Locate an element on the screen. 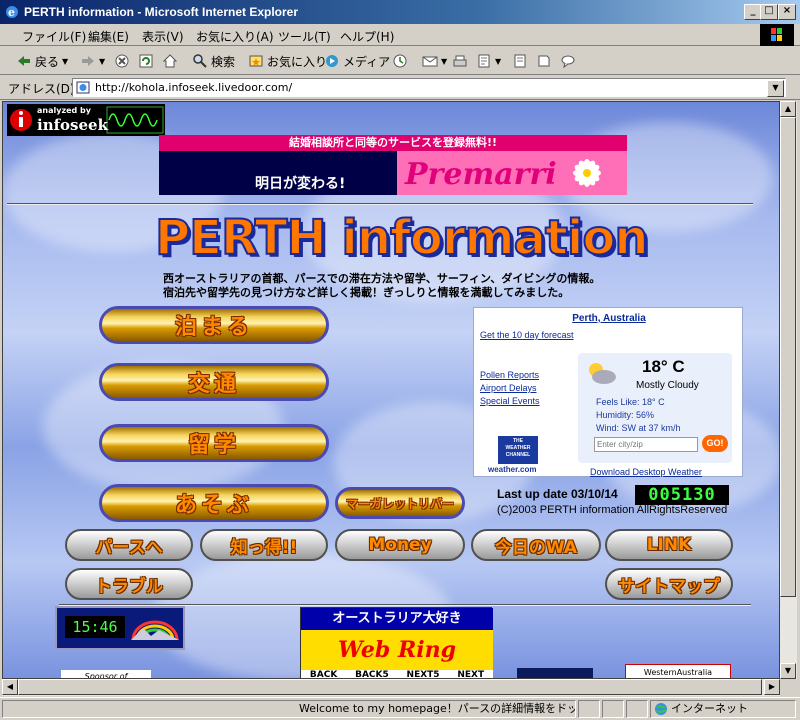 The image size is (800, 720). menu-tools: ツール(T) is located at coordinates (304, 36).